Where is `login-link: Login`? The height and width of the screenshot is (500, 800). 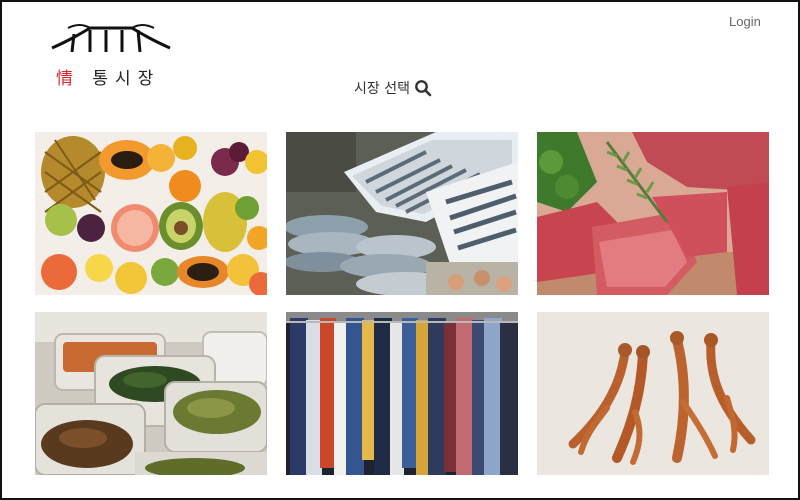 login-link: Login is located at coordinates (745, 21).